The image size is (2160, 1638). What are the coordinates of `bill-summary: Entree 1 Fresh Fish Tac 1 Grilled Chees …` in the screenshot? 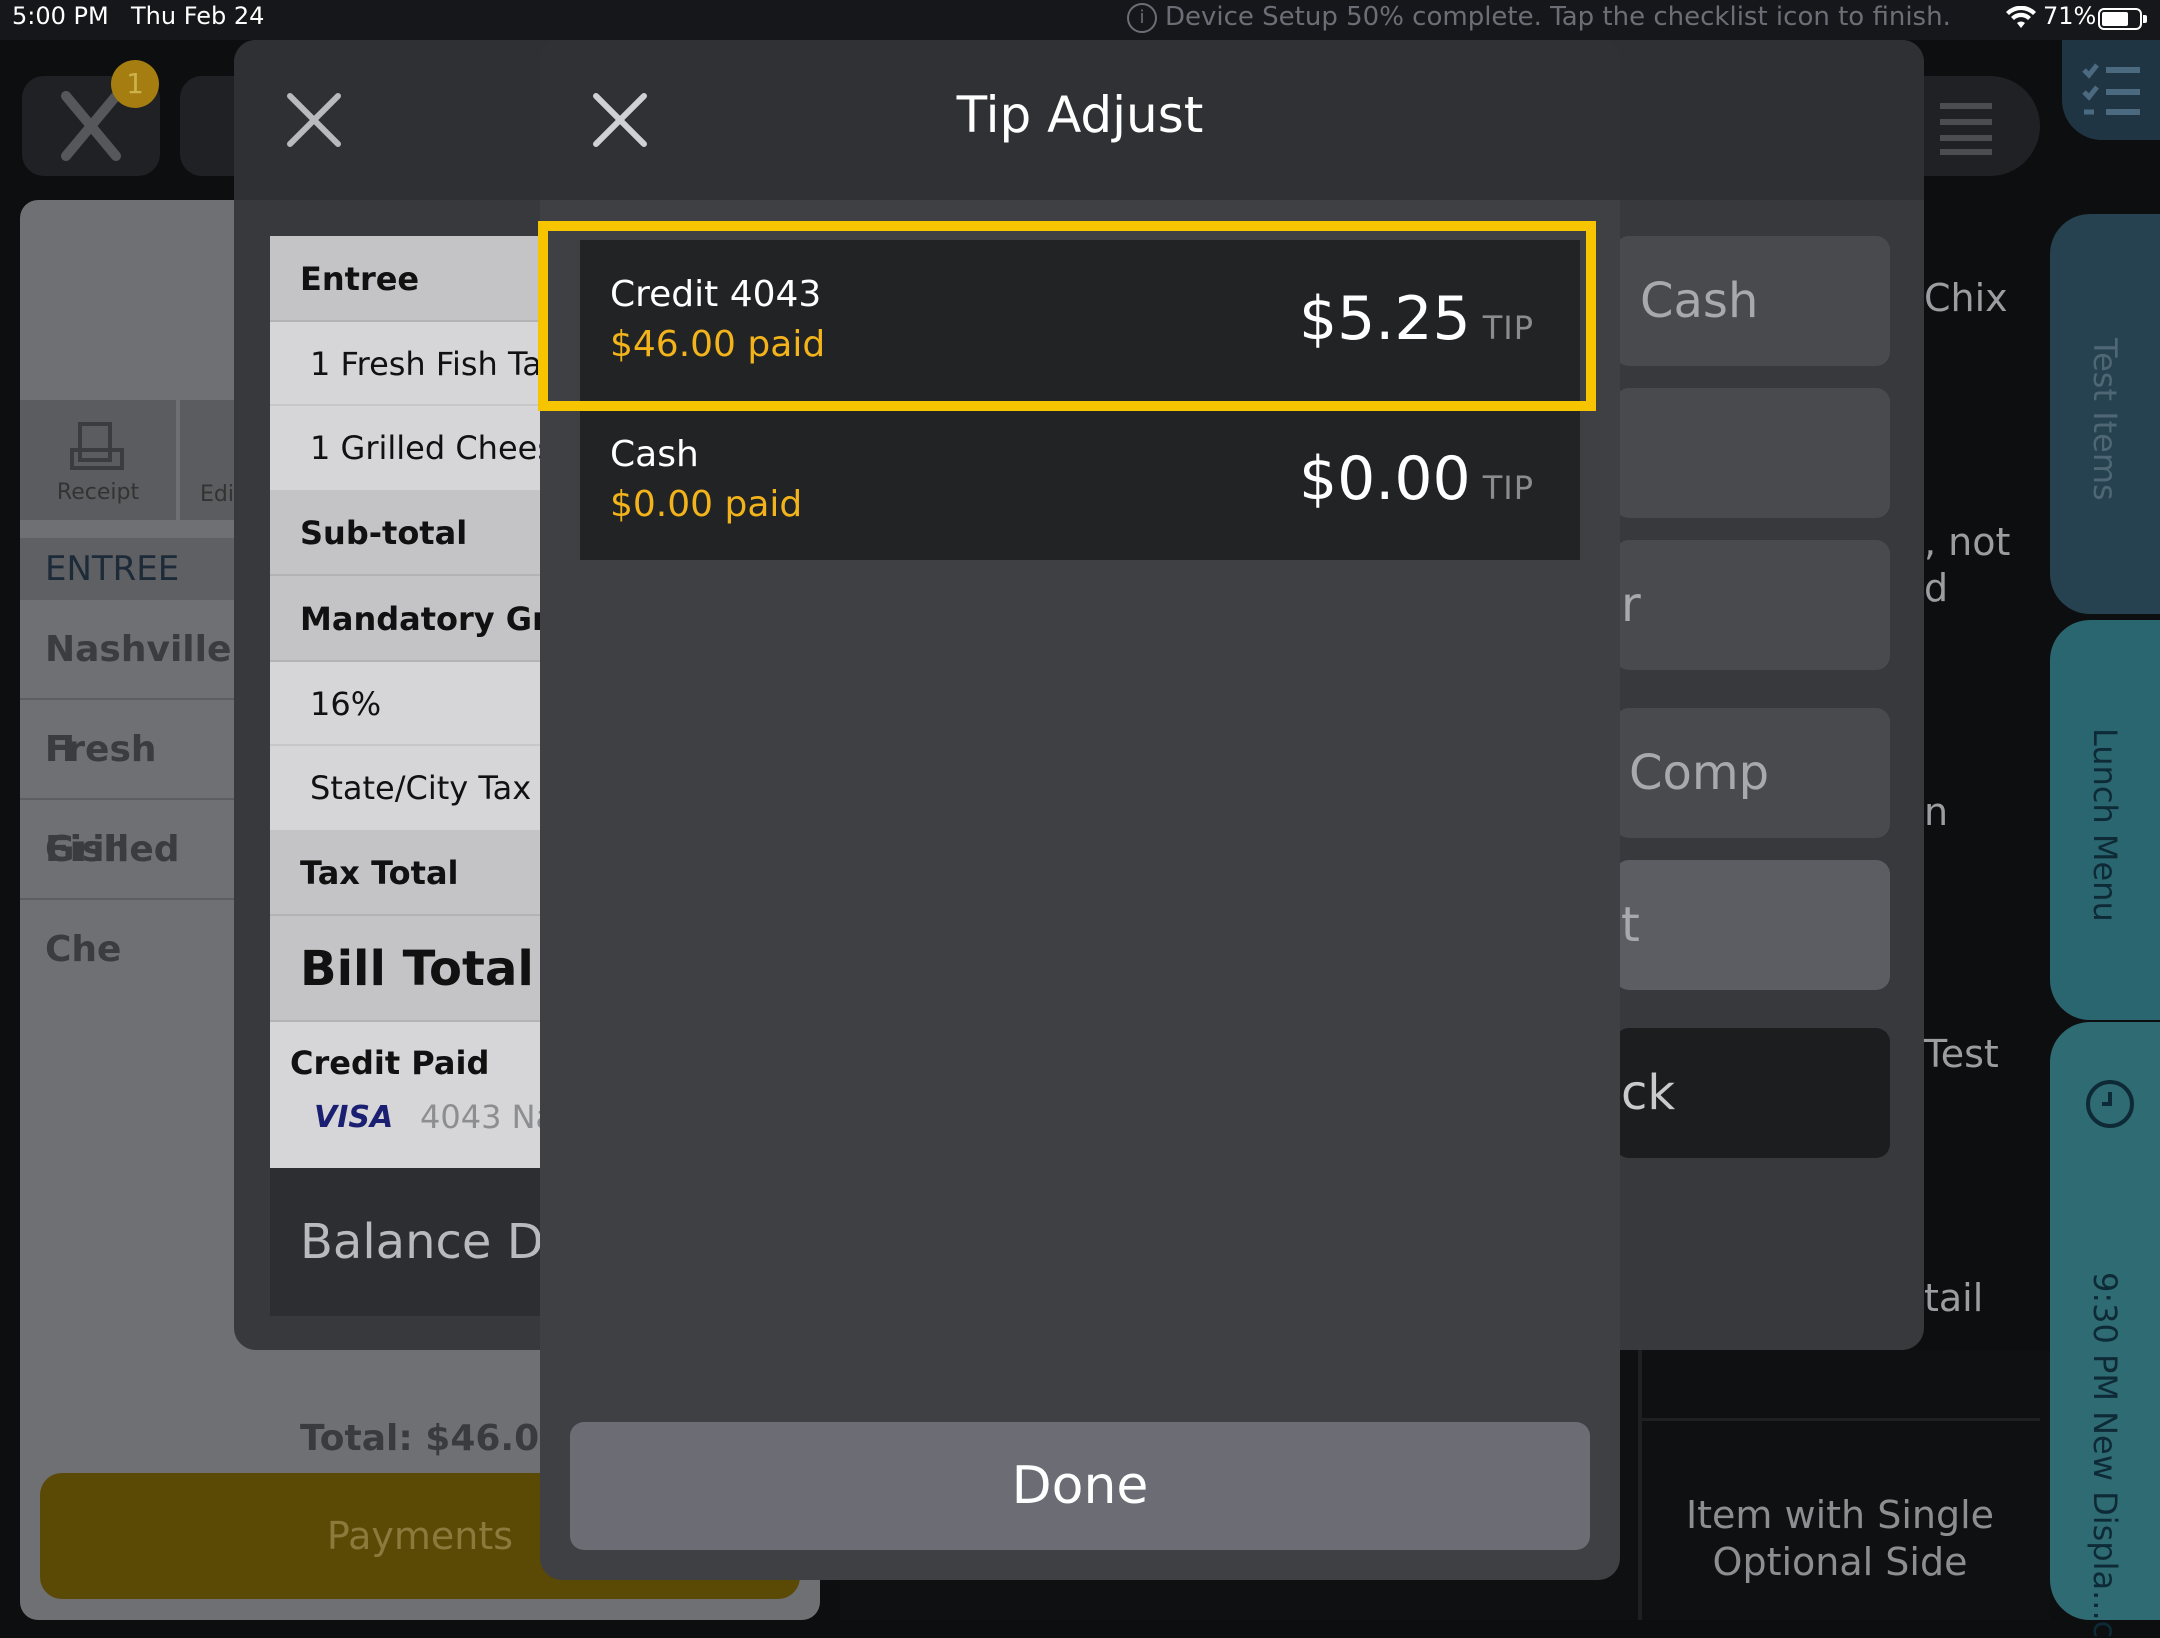 It's located at (420, 776).